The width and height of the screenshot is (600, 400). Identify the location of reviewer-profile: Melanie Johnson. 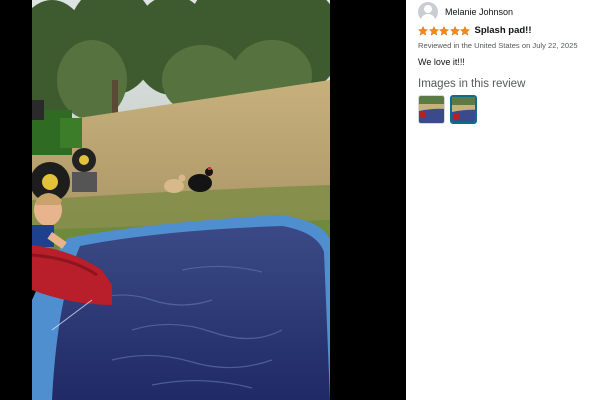
(465, 12).